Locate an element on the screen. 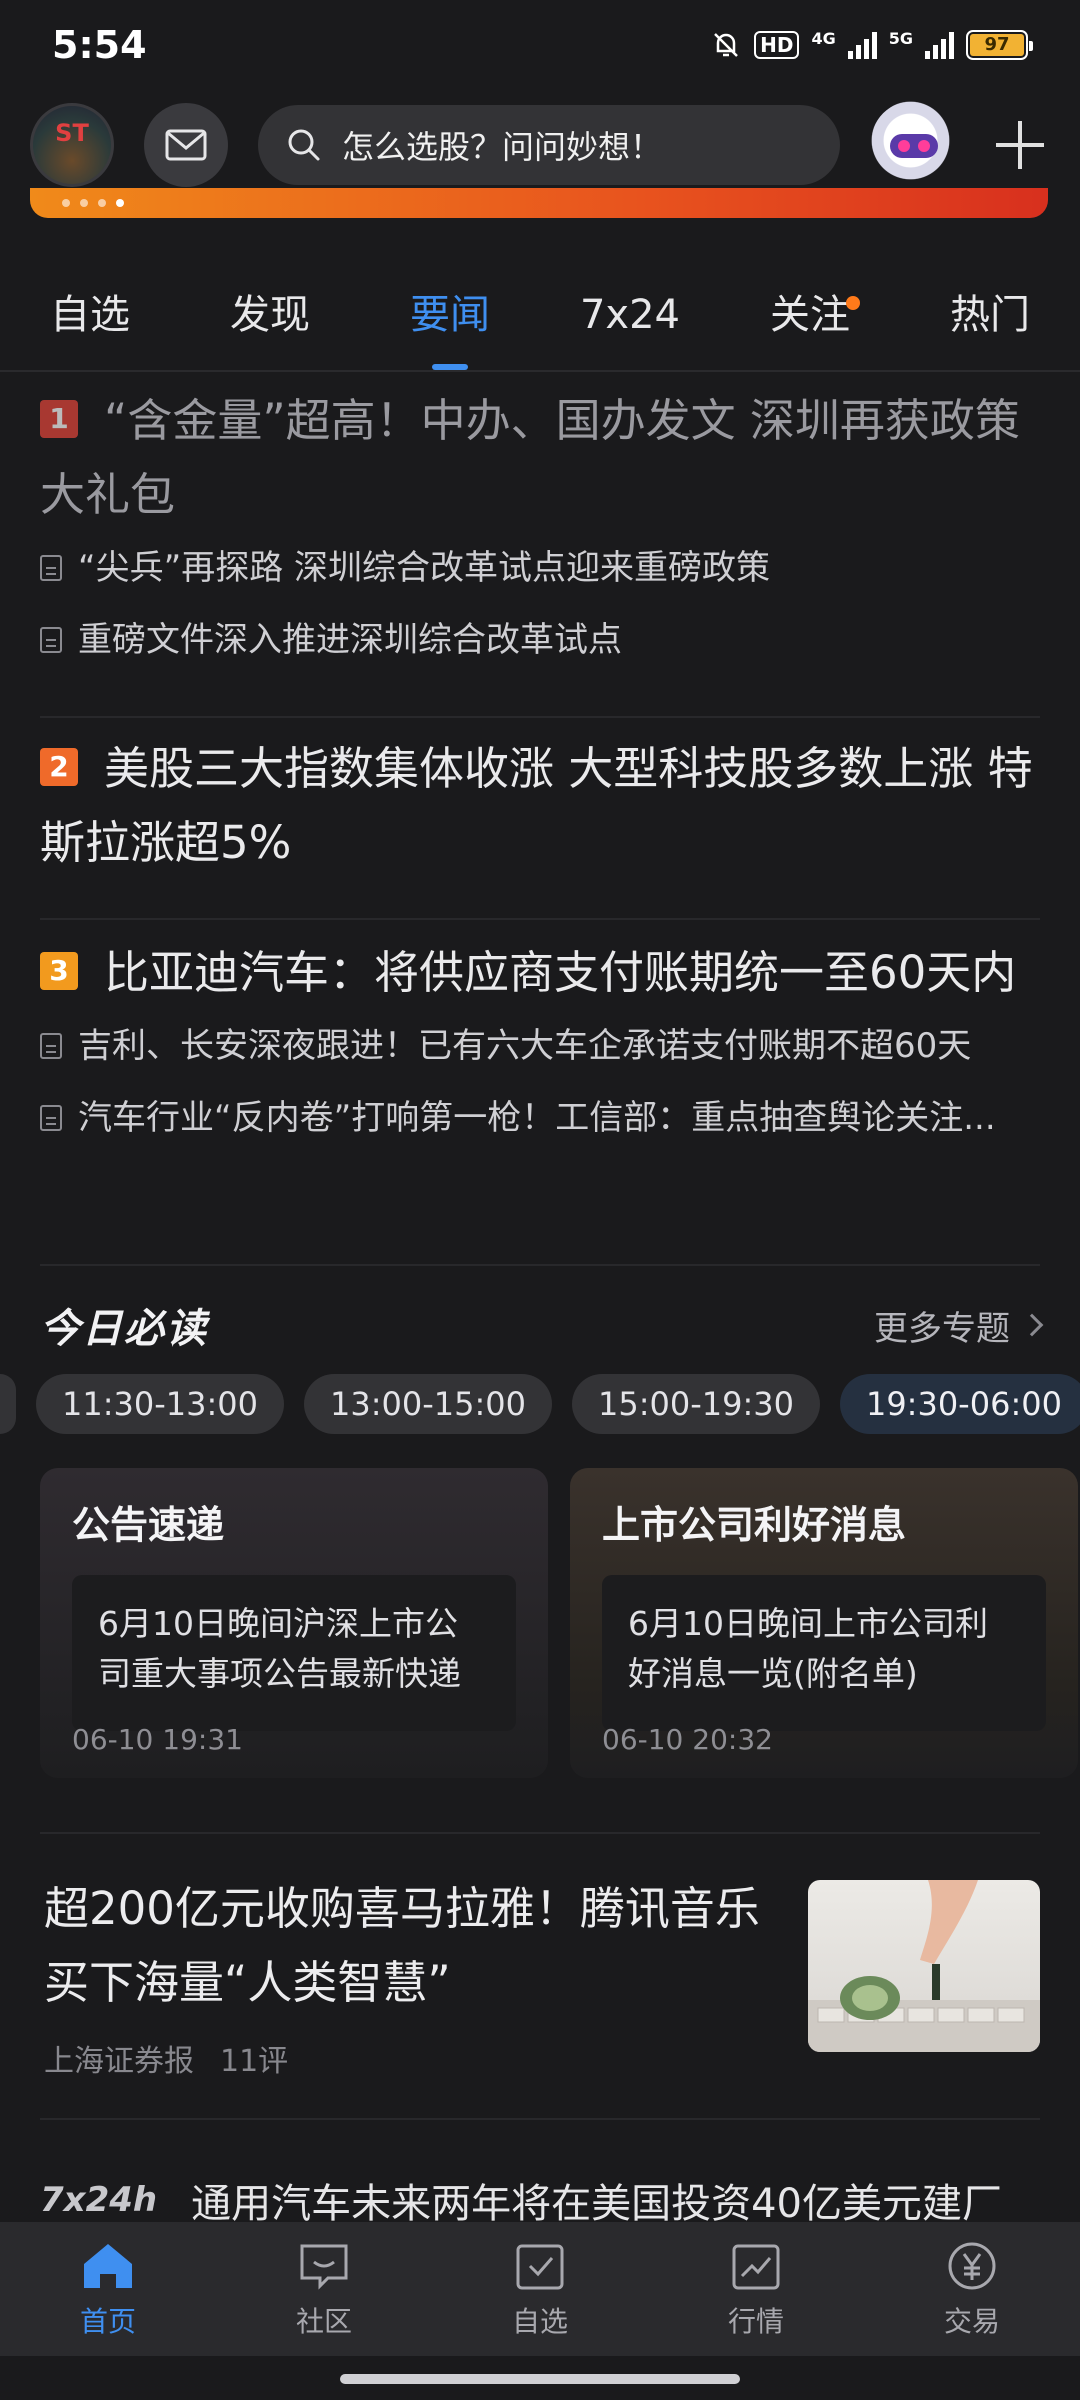 The image size is (1080, 2400). flash-text: 通用汽车未来两年将在美国投资40亿美元建厂 is located at coordinates (597, 2204).